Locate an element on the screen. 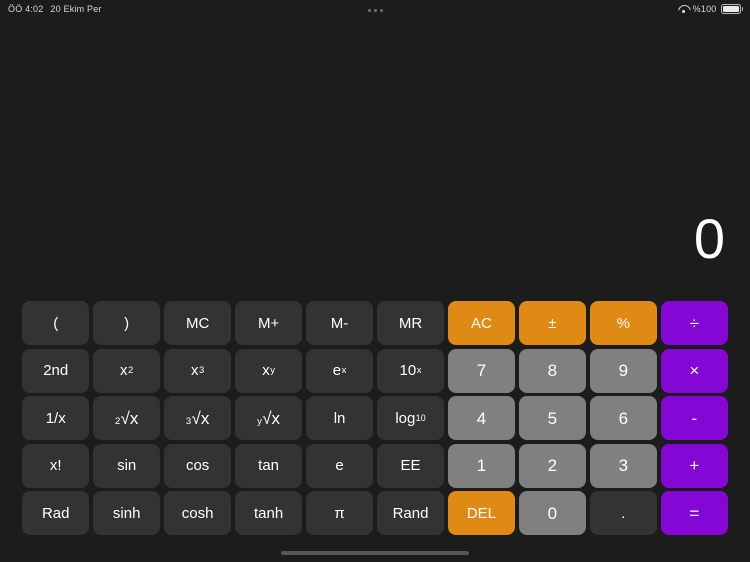 Image resolution: width=750 pixels, height=562 pixels. key-pi: π is located at coordinates (339, 513).